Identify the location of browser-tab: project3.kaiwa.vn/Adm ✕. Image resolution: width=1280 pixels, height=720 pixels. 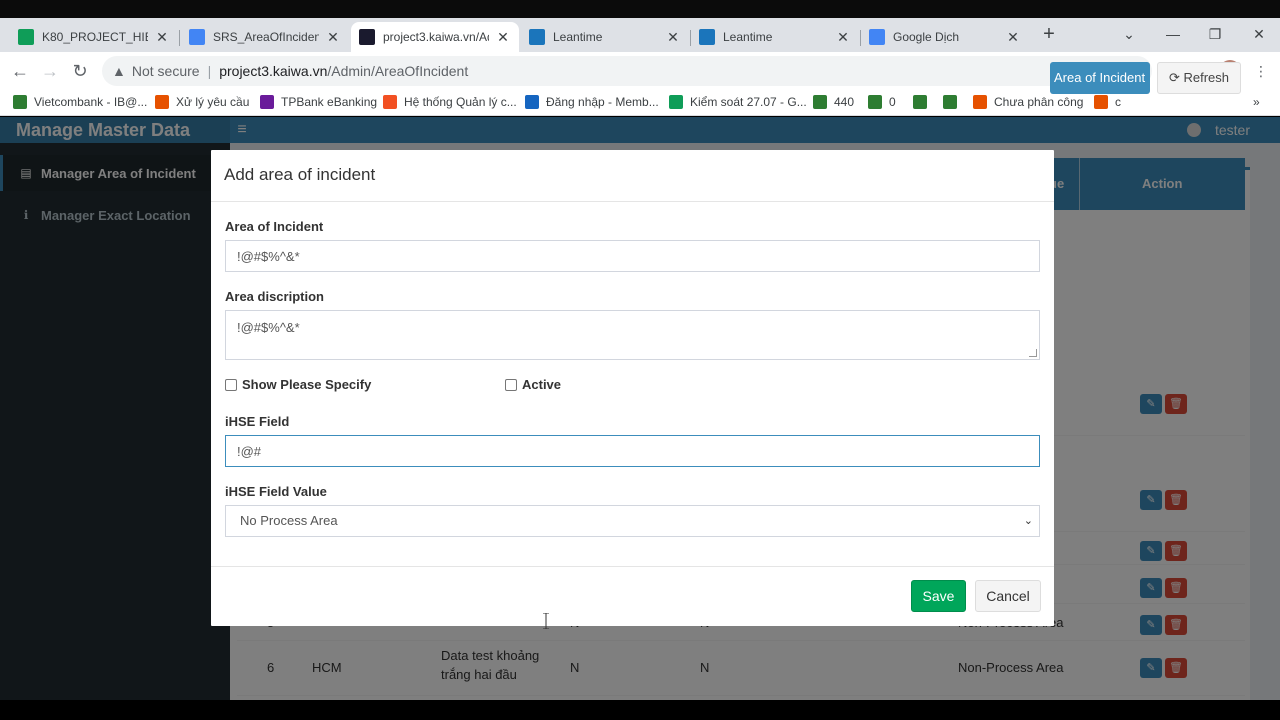
(435, 37).